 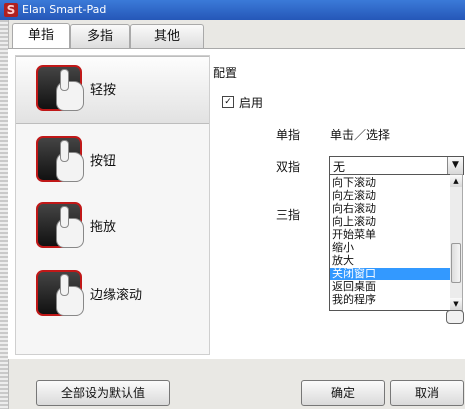 I want to click on tab-other: 其他, so click(x=167, y=36).